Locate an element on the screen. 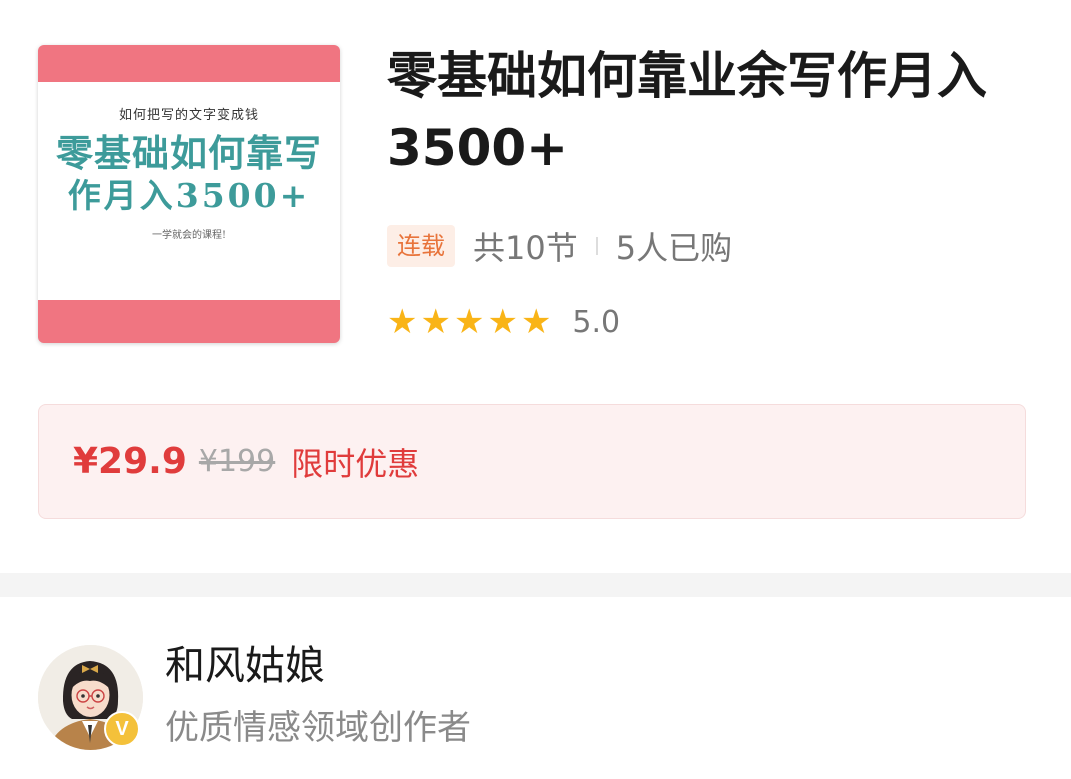  price-banner: ¥29.9 ¥199 限时优惠 is located at coordinates (532, 461).